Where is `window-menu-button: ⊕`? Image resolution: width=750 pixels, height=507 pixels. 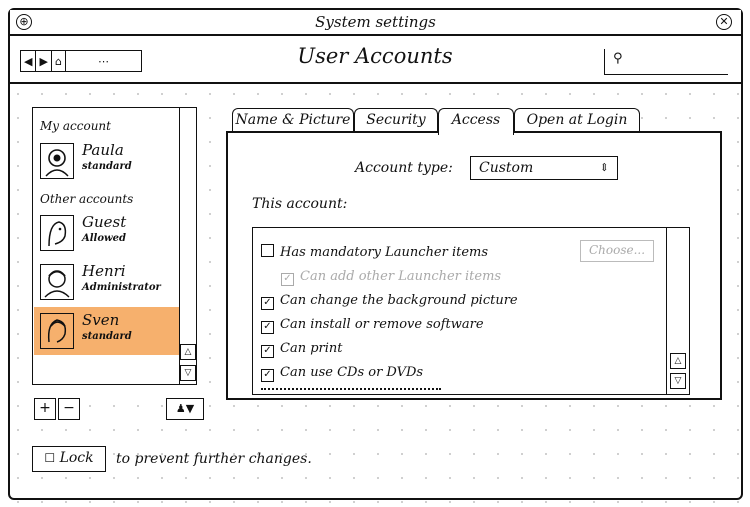 window-menu-button: ⊕ is located at coordinates (24, 22).